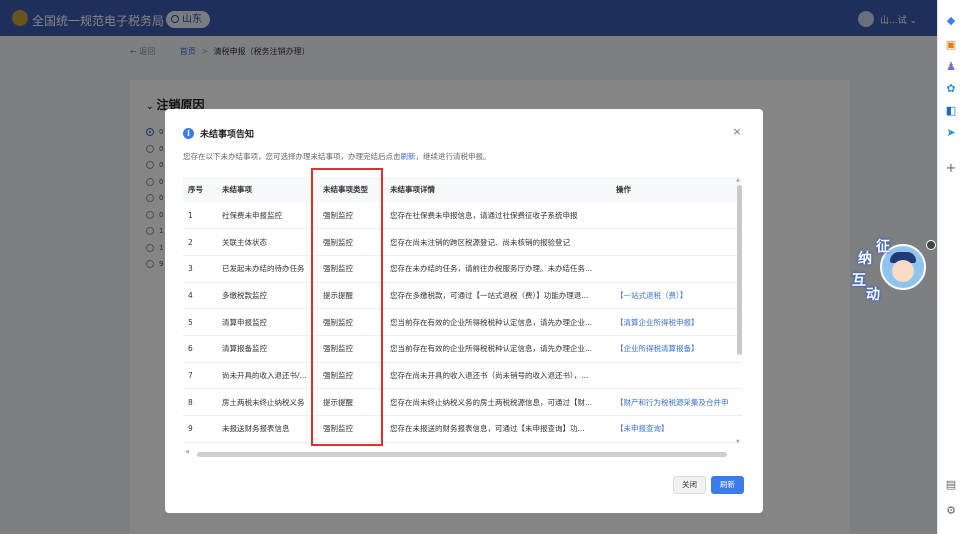  I want to click on horizontal-scrollbar, so click(462, 454).